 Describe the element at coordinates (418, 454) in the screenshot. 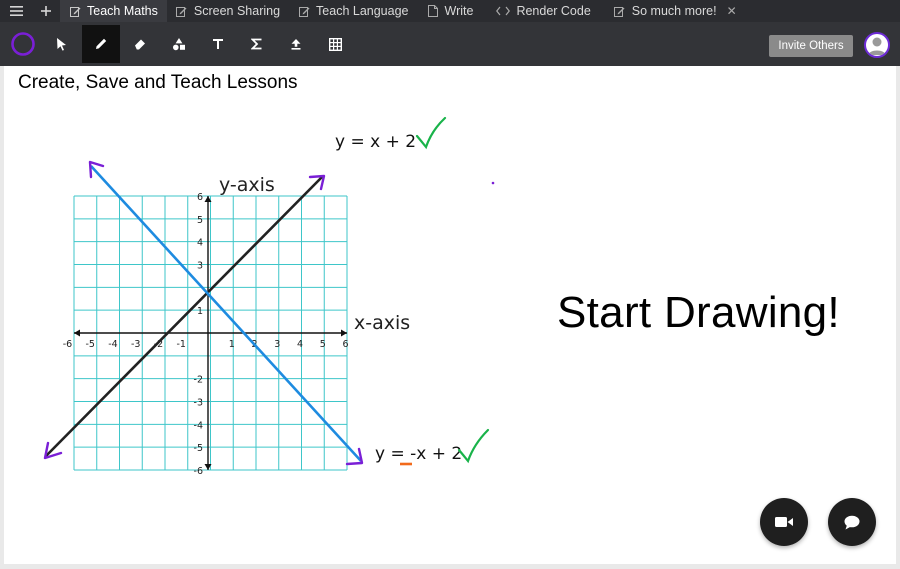

I see `equation-2: y = -x + 2` at that location.